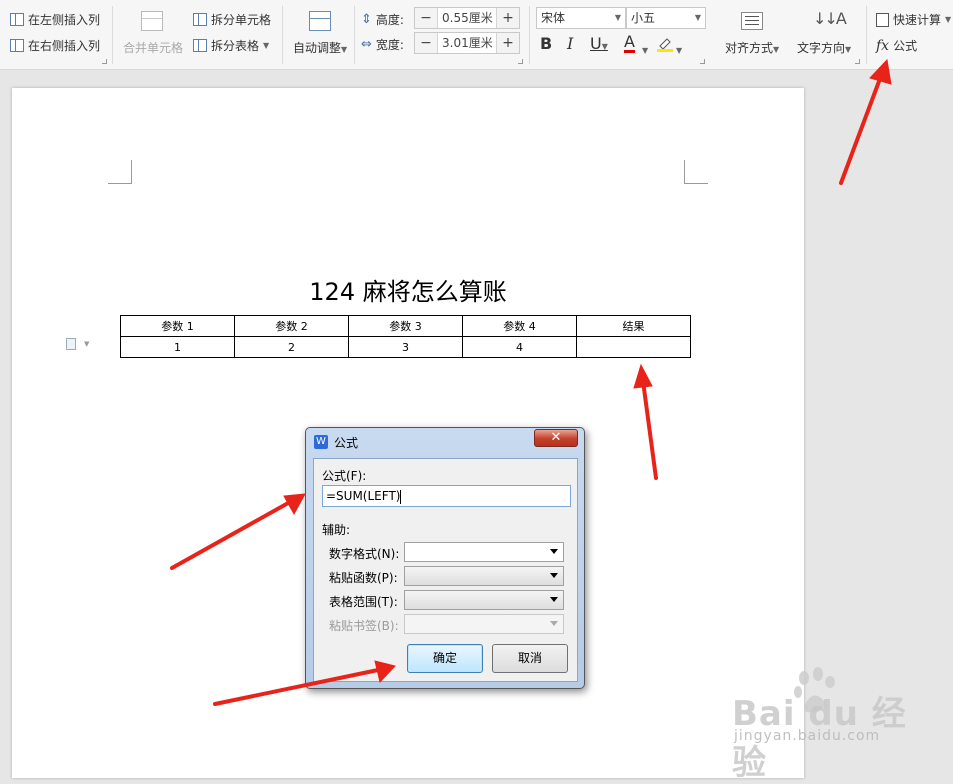 The width and height of the screenshot is (953, 784). What do you see at coordinates (366, 19) in the screenshot?
I see `row-height-icon: ⇕` at bounding box center [366, 19].